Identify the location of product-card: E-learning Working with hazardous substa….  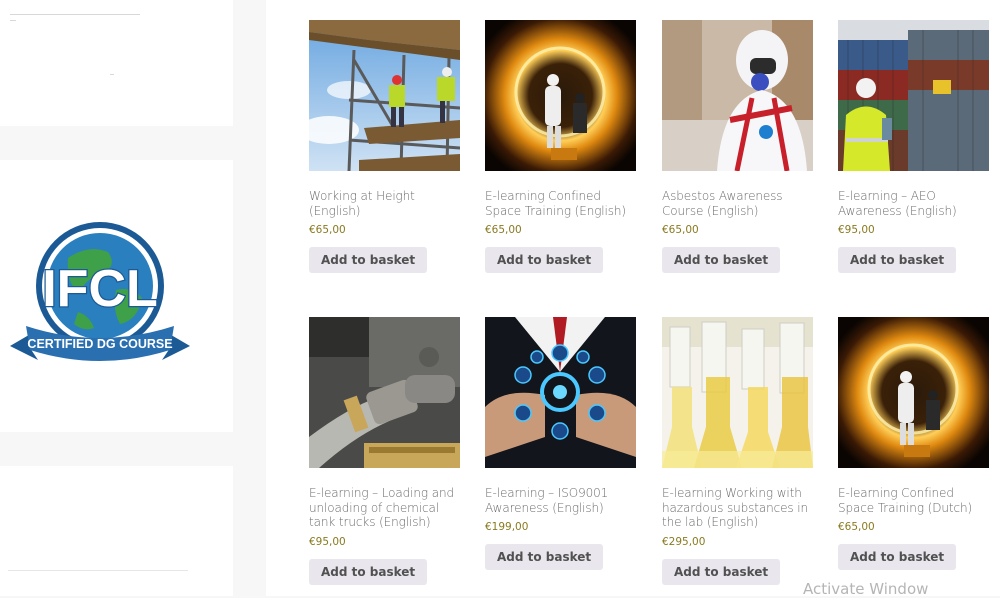
(737, 451).